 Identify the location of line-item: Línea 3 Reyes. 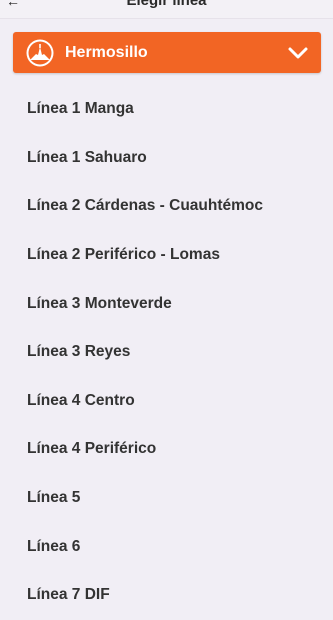
(166, 352).